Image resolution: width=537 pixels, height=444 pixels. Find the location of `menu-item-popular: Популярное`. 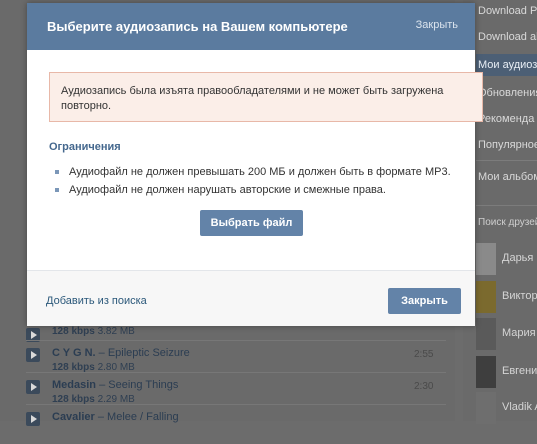

menu-item-popular: Популярное is located at coordinates (507, 145).